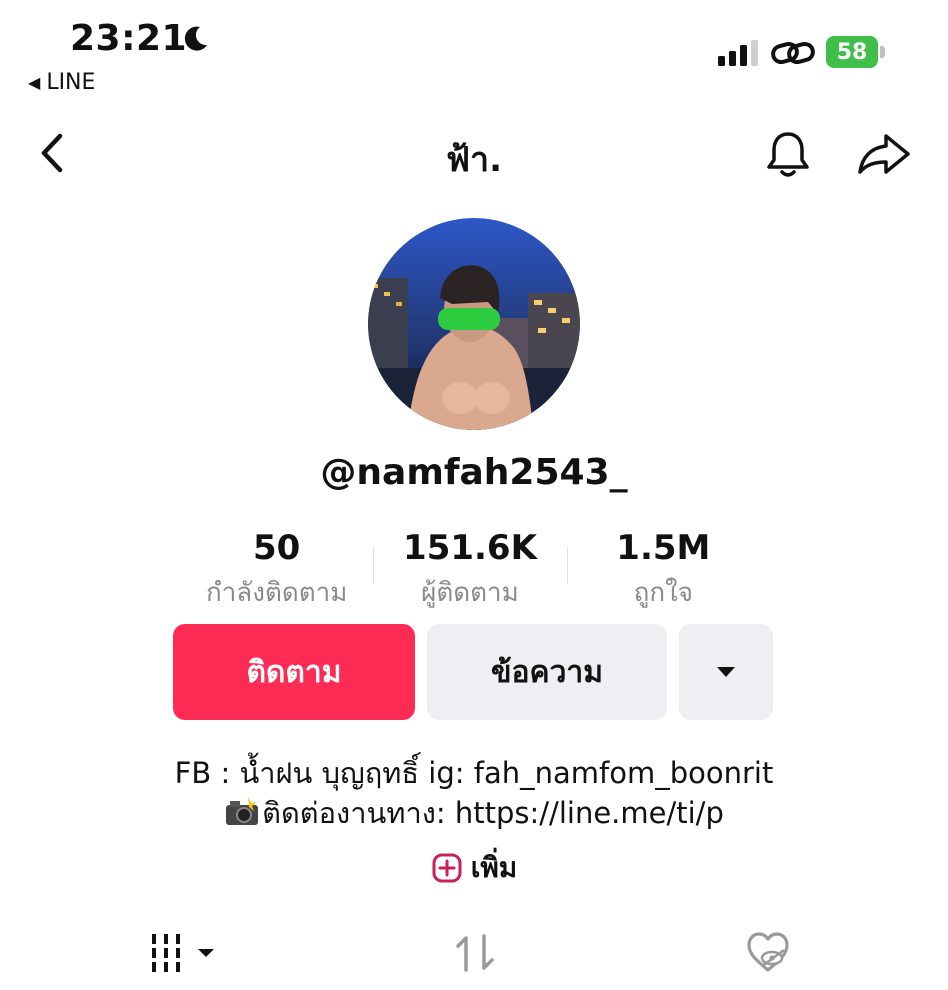 Image resolution: width=948 pixels, height=990 pixels. What do you see at coordinates (195, 38) in the screenshot?
I see `moon-icon` at bounding box center [195, 38].